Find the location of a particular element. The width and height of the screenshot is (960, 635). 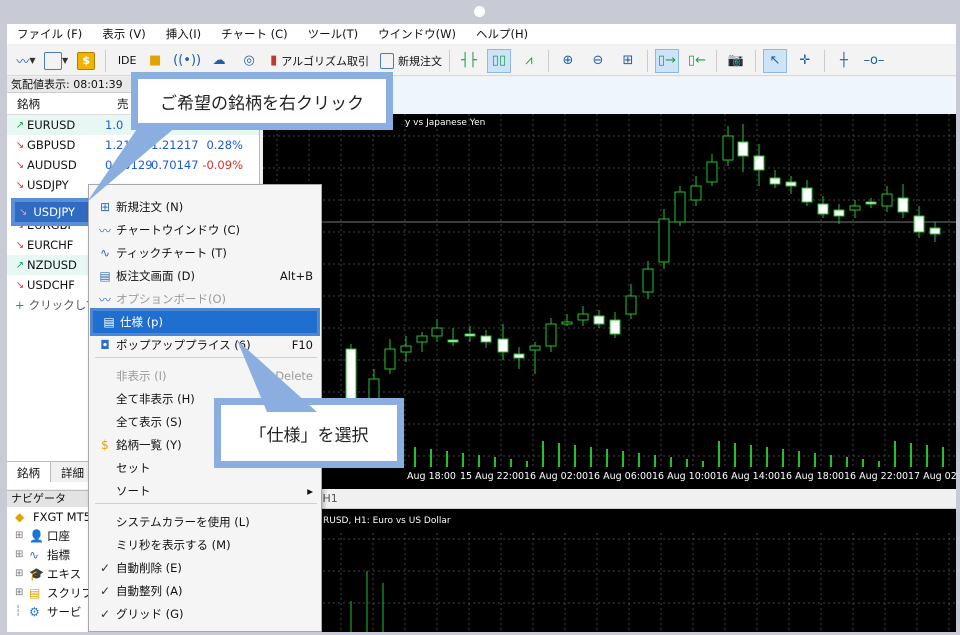

bar-chart-icon: ┤├ is located at coordinates (469, 60).